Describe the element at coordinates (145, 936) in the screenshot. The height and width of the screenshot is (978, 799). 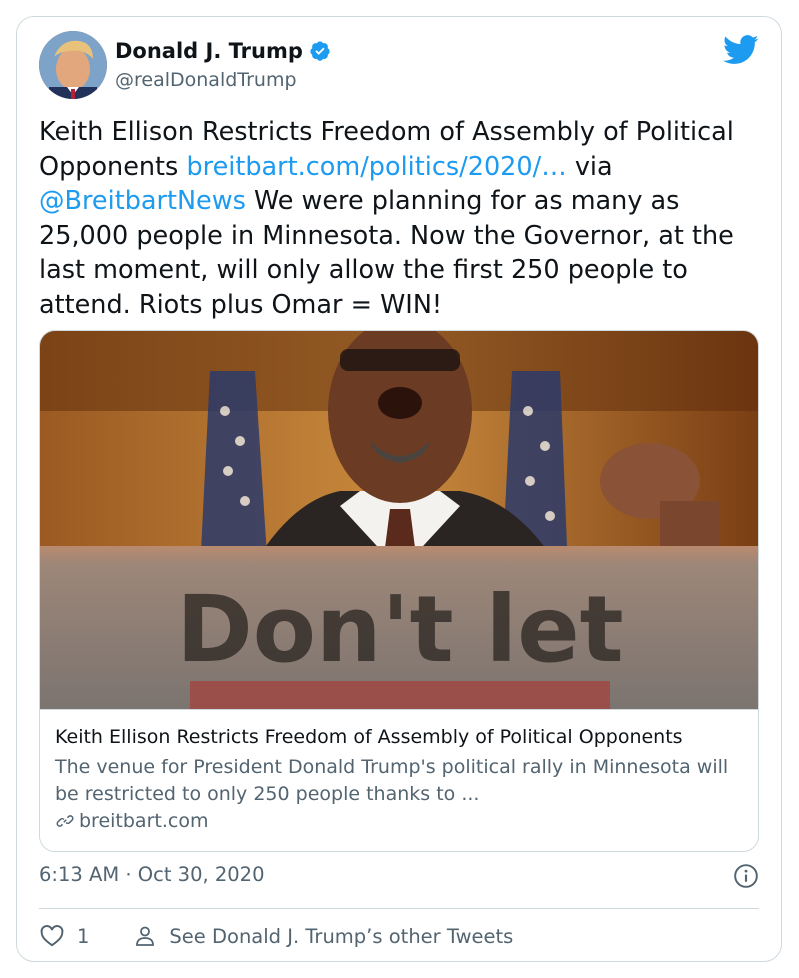
I see `person-icon` at that location.